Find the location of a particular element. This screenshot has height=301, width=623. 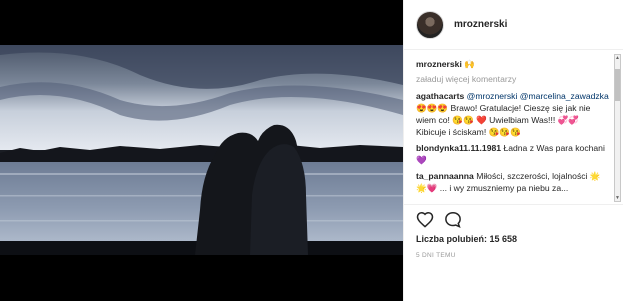

comment-mention: @marcelina_zawadzka is located at coordinates (564, 96).